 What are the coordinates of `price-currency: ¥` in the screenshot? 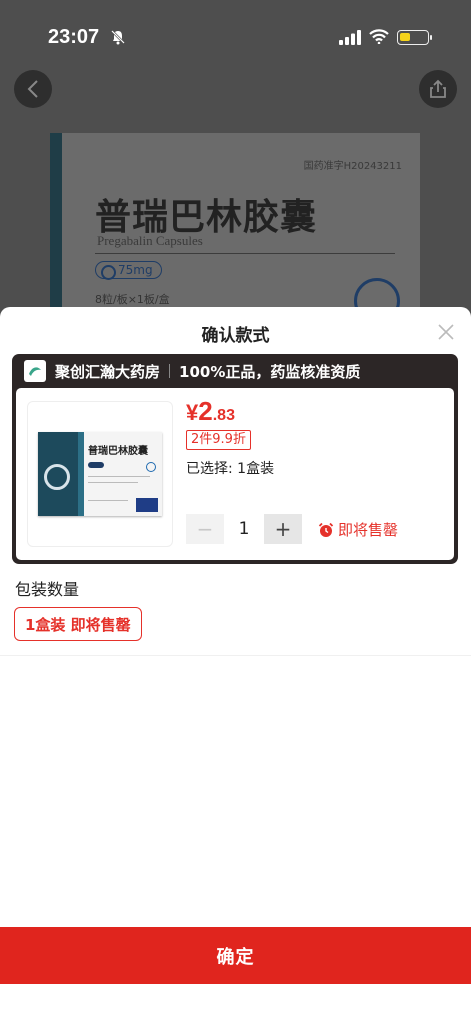 It's located at (192, 412).